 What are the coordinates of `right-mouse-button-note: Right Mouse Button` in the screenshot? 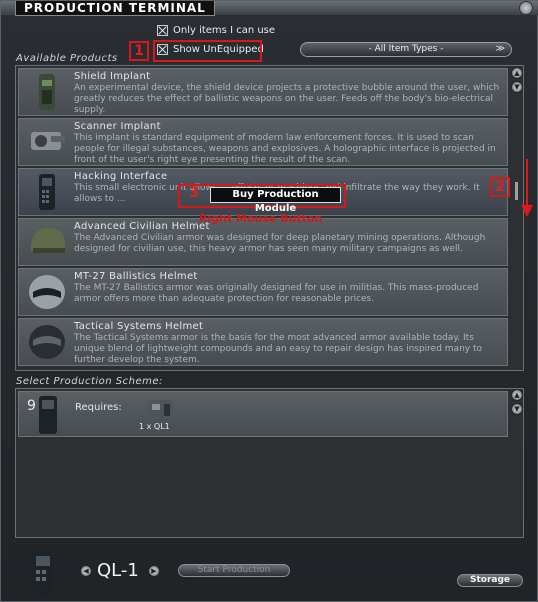 It's located at (261, 218).